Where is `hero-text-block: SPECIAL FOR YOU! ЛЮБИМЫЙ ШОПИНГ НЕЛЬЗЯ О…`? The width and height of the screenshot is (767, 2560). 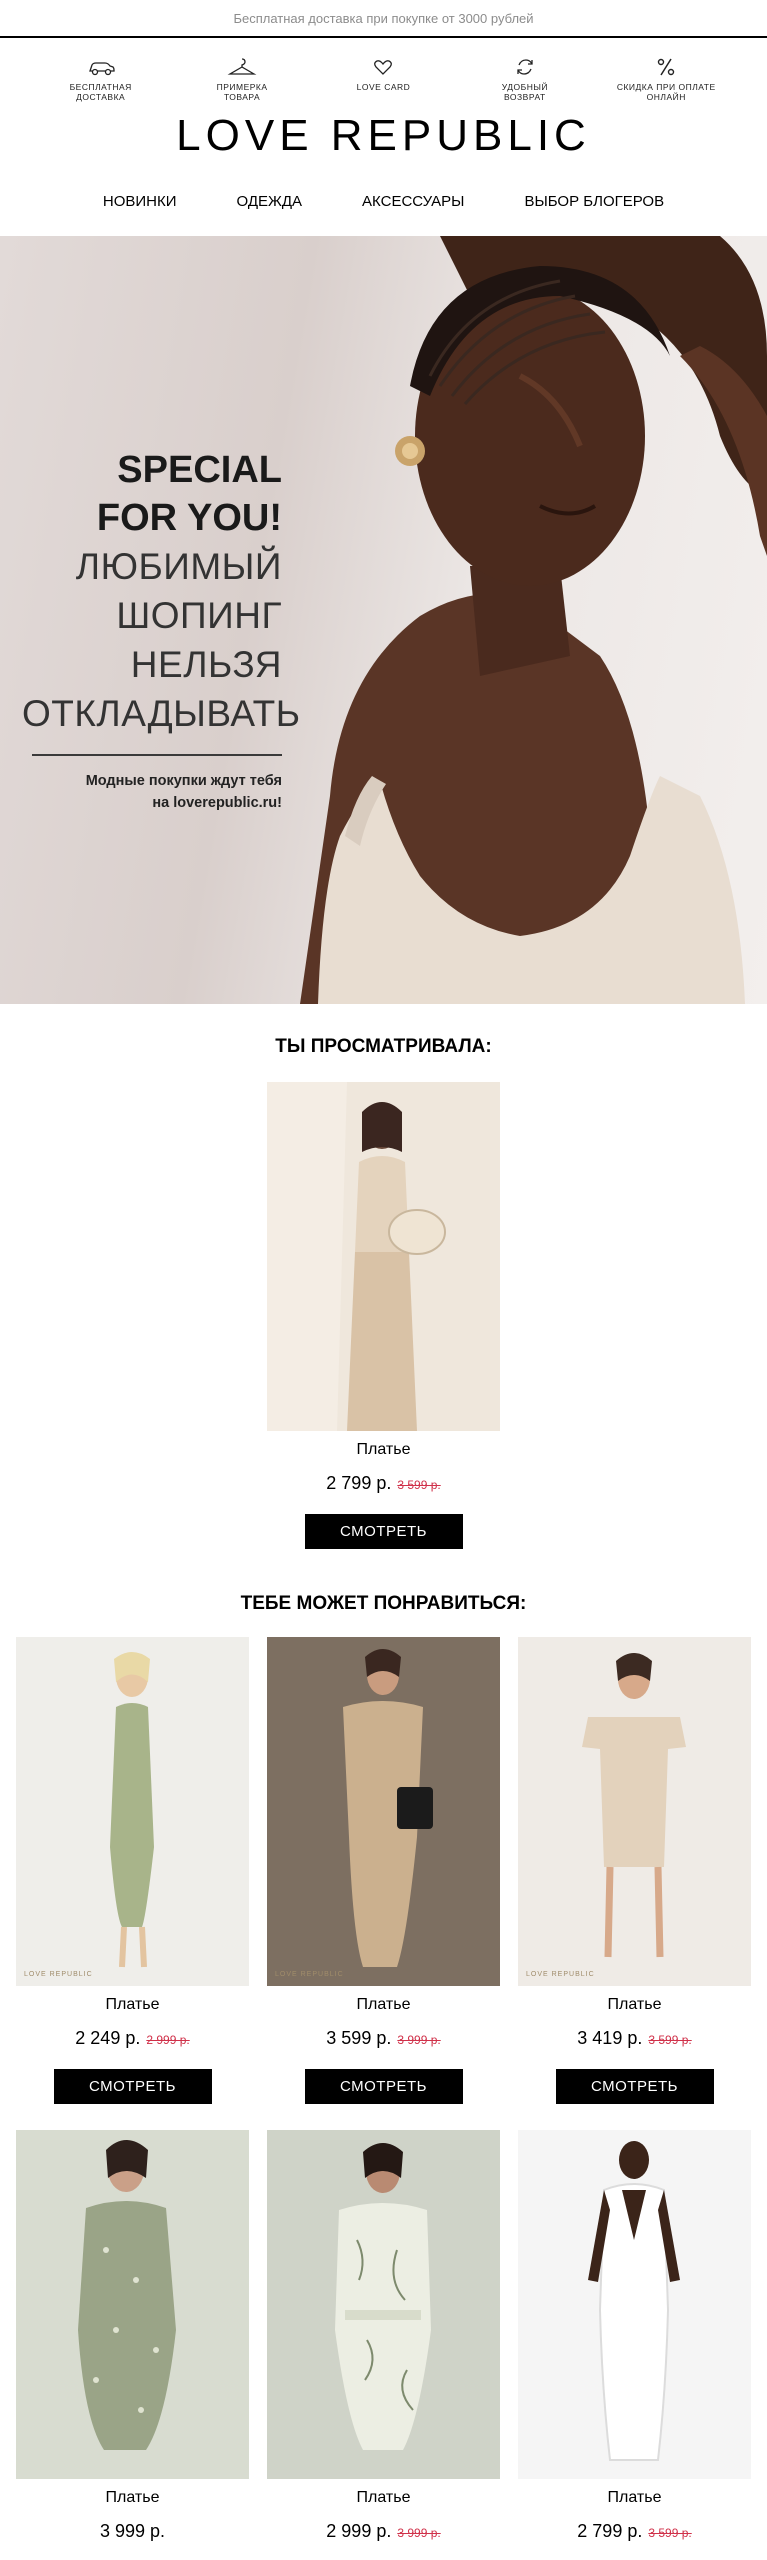 hero-text-block: SPECIAL FOR YOU! ЛЮБИМЫЙ ШОПИНГ НЕЛЬЗЯ О… is located at coordinates (161, 630).